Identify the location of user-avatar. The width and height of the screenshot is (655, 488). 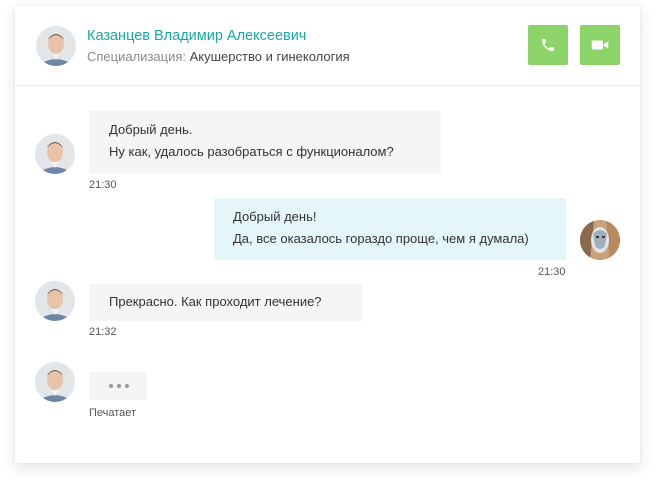
(600, 240).